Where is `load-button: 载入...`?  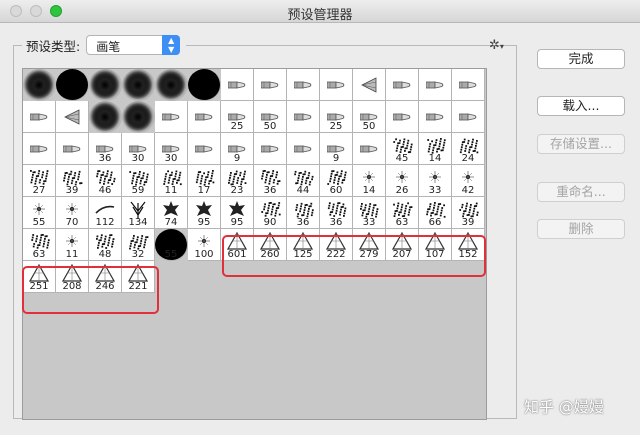 load-button: 载入... is located at coordinates (581, 106).